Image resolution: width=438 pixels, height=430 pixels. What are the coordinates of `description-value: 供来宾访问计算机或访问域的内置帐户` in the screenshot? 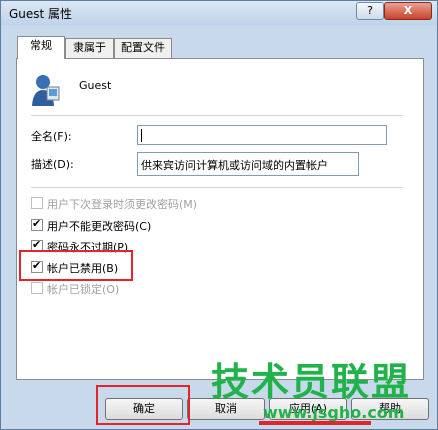 It's located at (234, 165).